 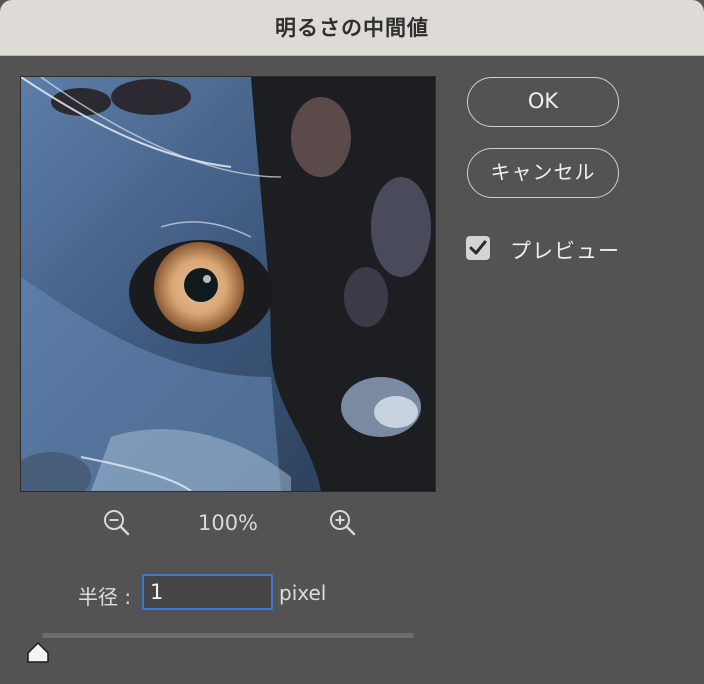 I want to click on radius-unit-label: pixel, so click(x=303, y=593).